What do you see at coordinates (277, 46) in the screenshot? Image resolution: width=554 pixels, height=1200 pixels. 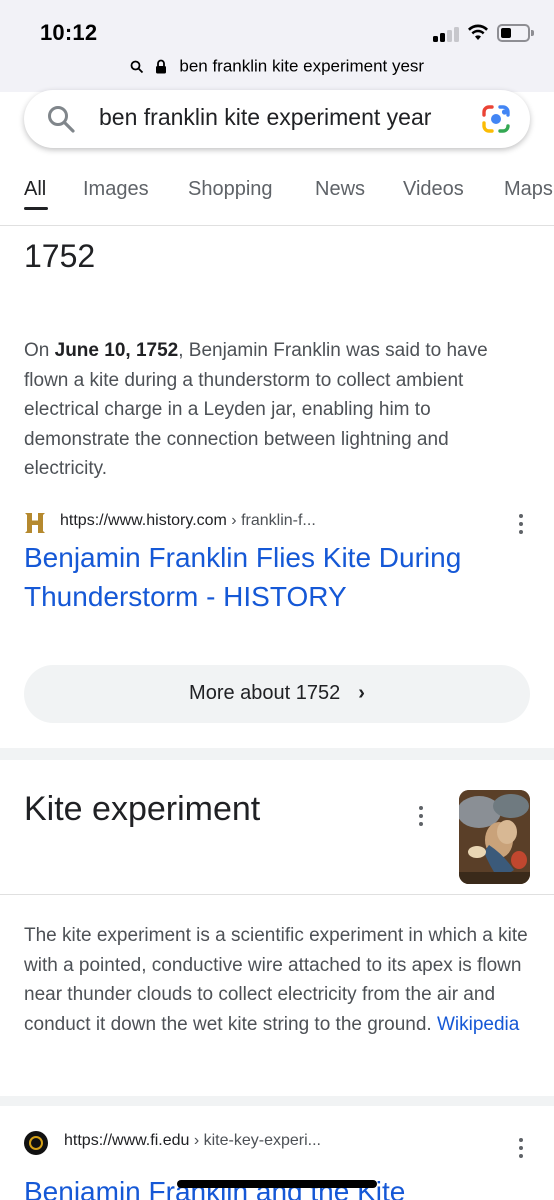 I see `status-bar: 10:12 ben franklin kite experiment yesr` at bounding box center [277, 46].